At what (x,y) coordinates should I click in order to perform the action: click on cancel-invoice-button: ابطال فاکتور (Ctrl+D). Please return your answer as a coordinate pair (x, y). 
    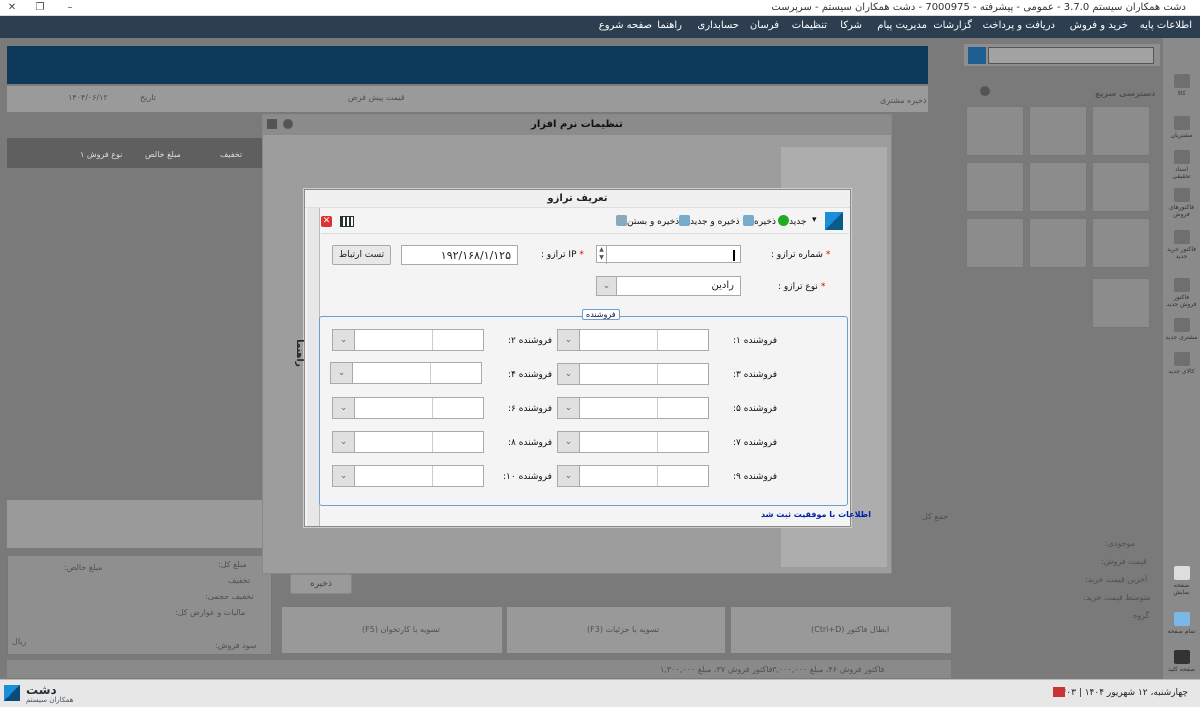
    Looking at the image, I should click on (841, 630).